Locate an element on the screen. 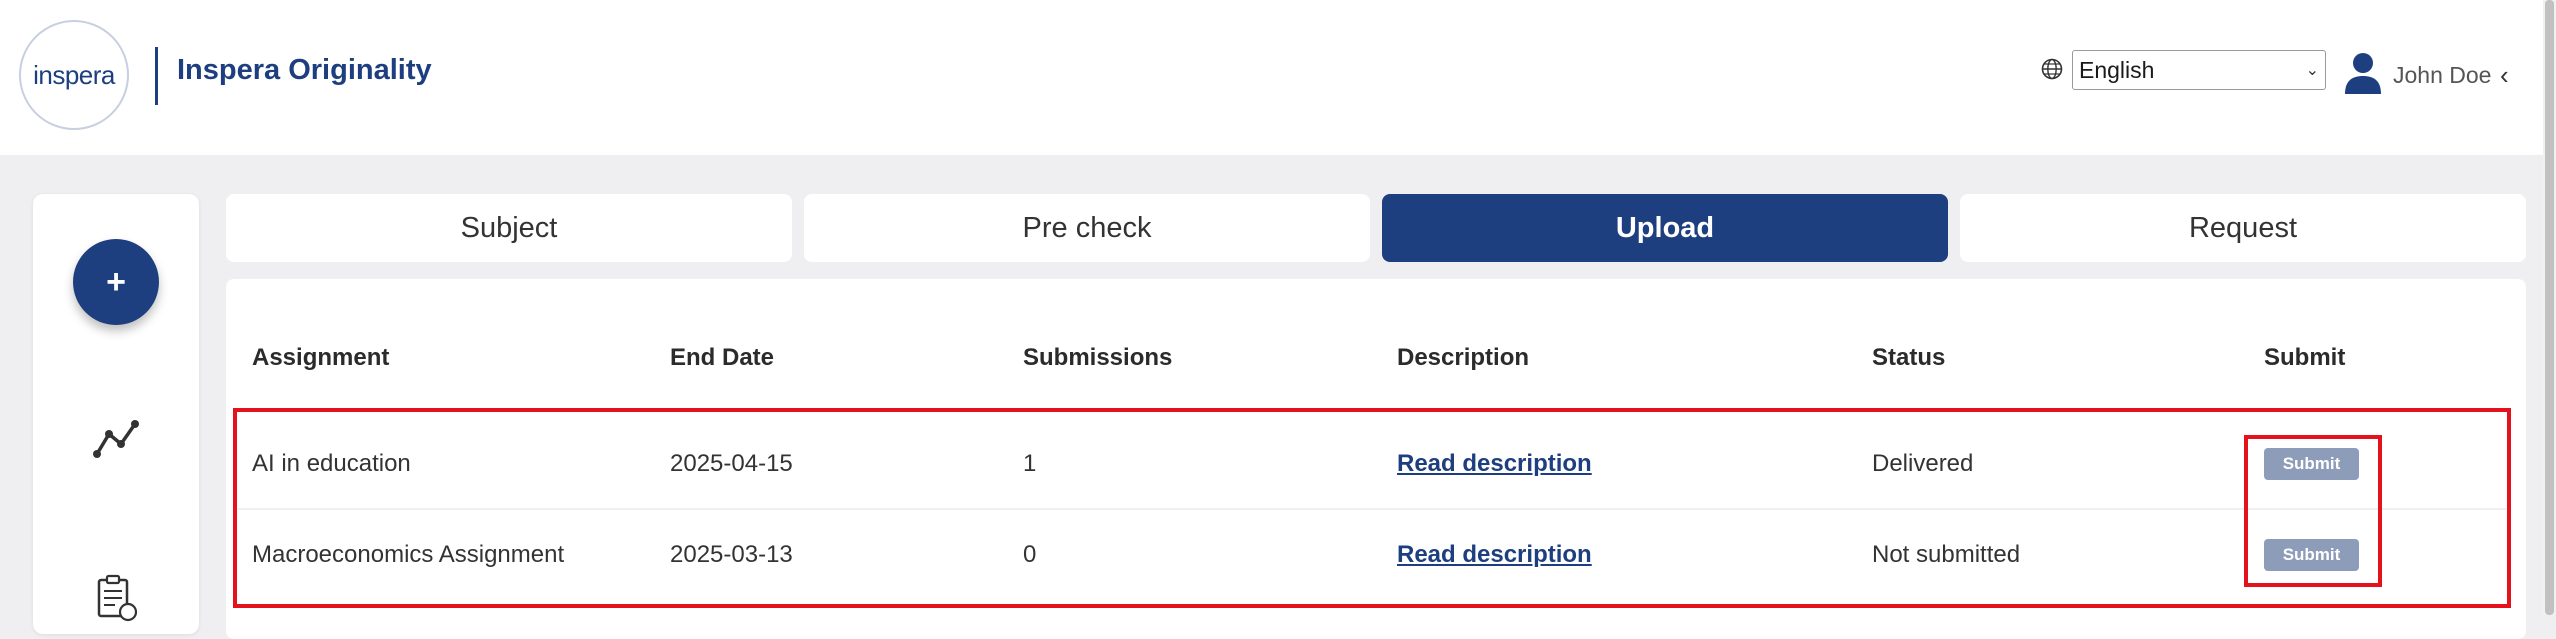 The height and width of the screenshot is (639, 2556). column-header-description: Description is located at coordinates (1463, 357).